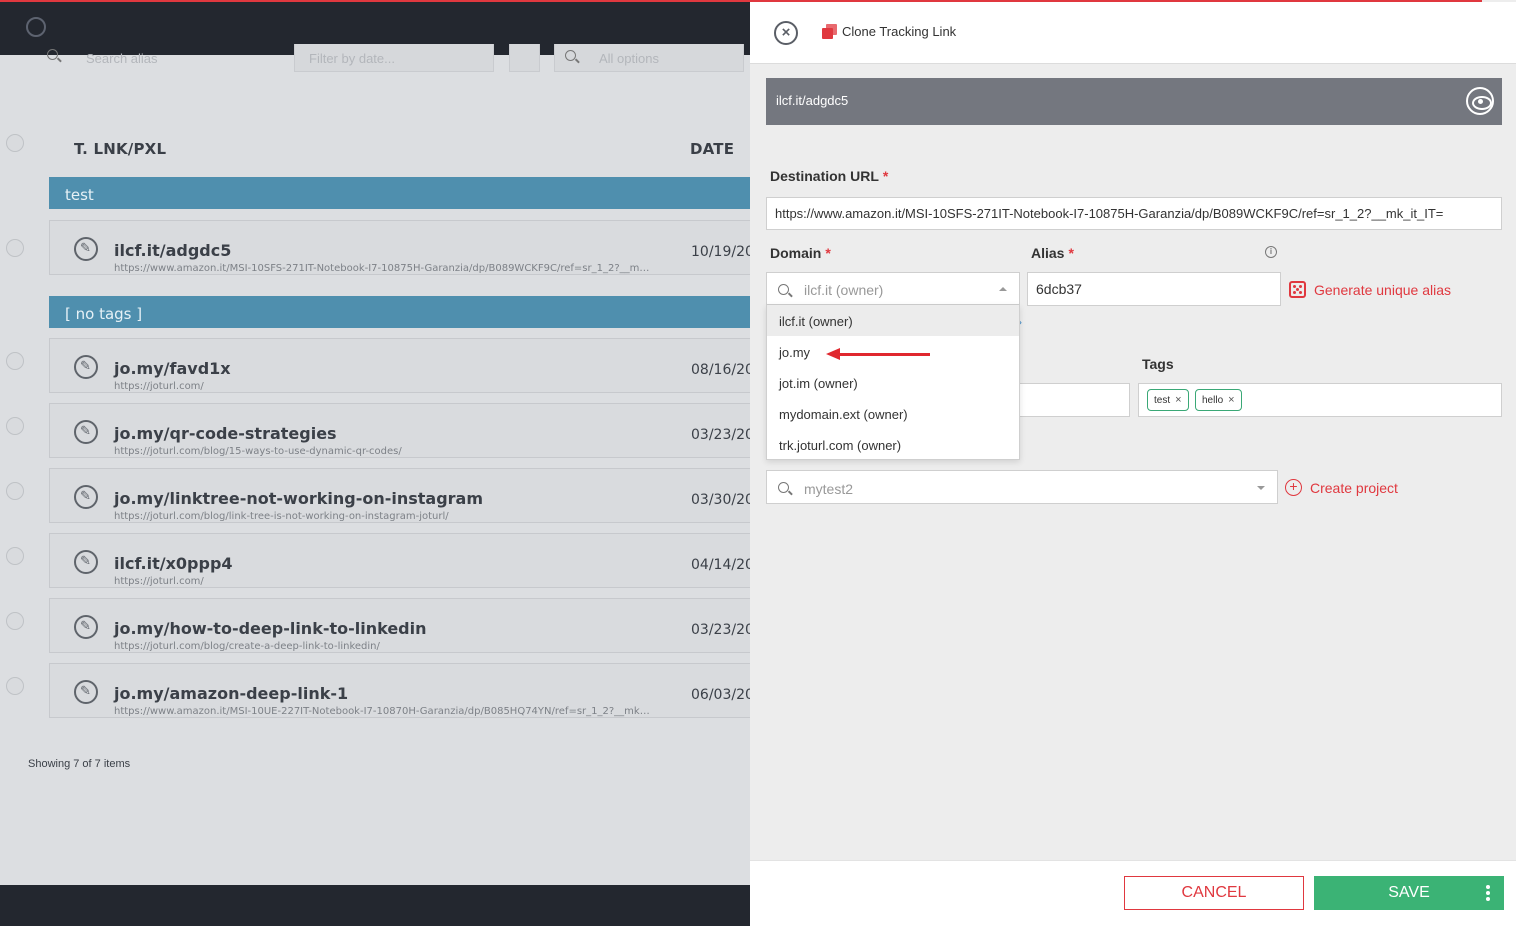  Describe the element at coordinates (899, 31) in the screenshot. I see `panel-title: Clone Tracking Link` at that location.